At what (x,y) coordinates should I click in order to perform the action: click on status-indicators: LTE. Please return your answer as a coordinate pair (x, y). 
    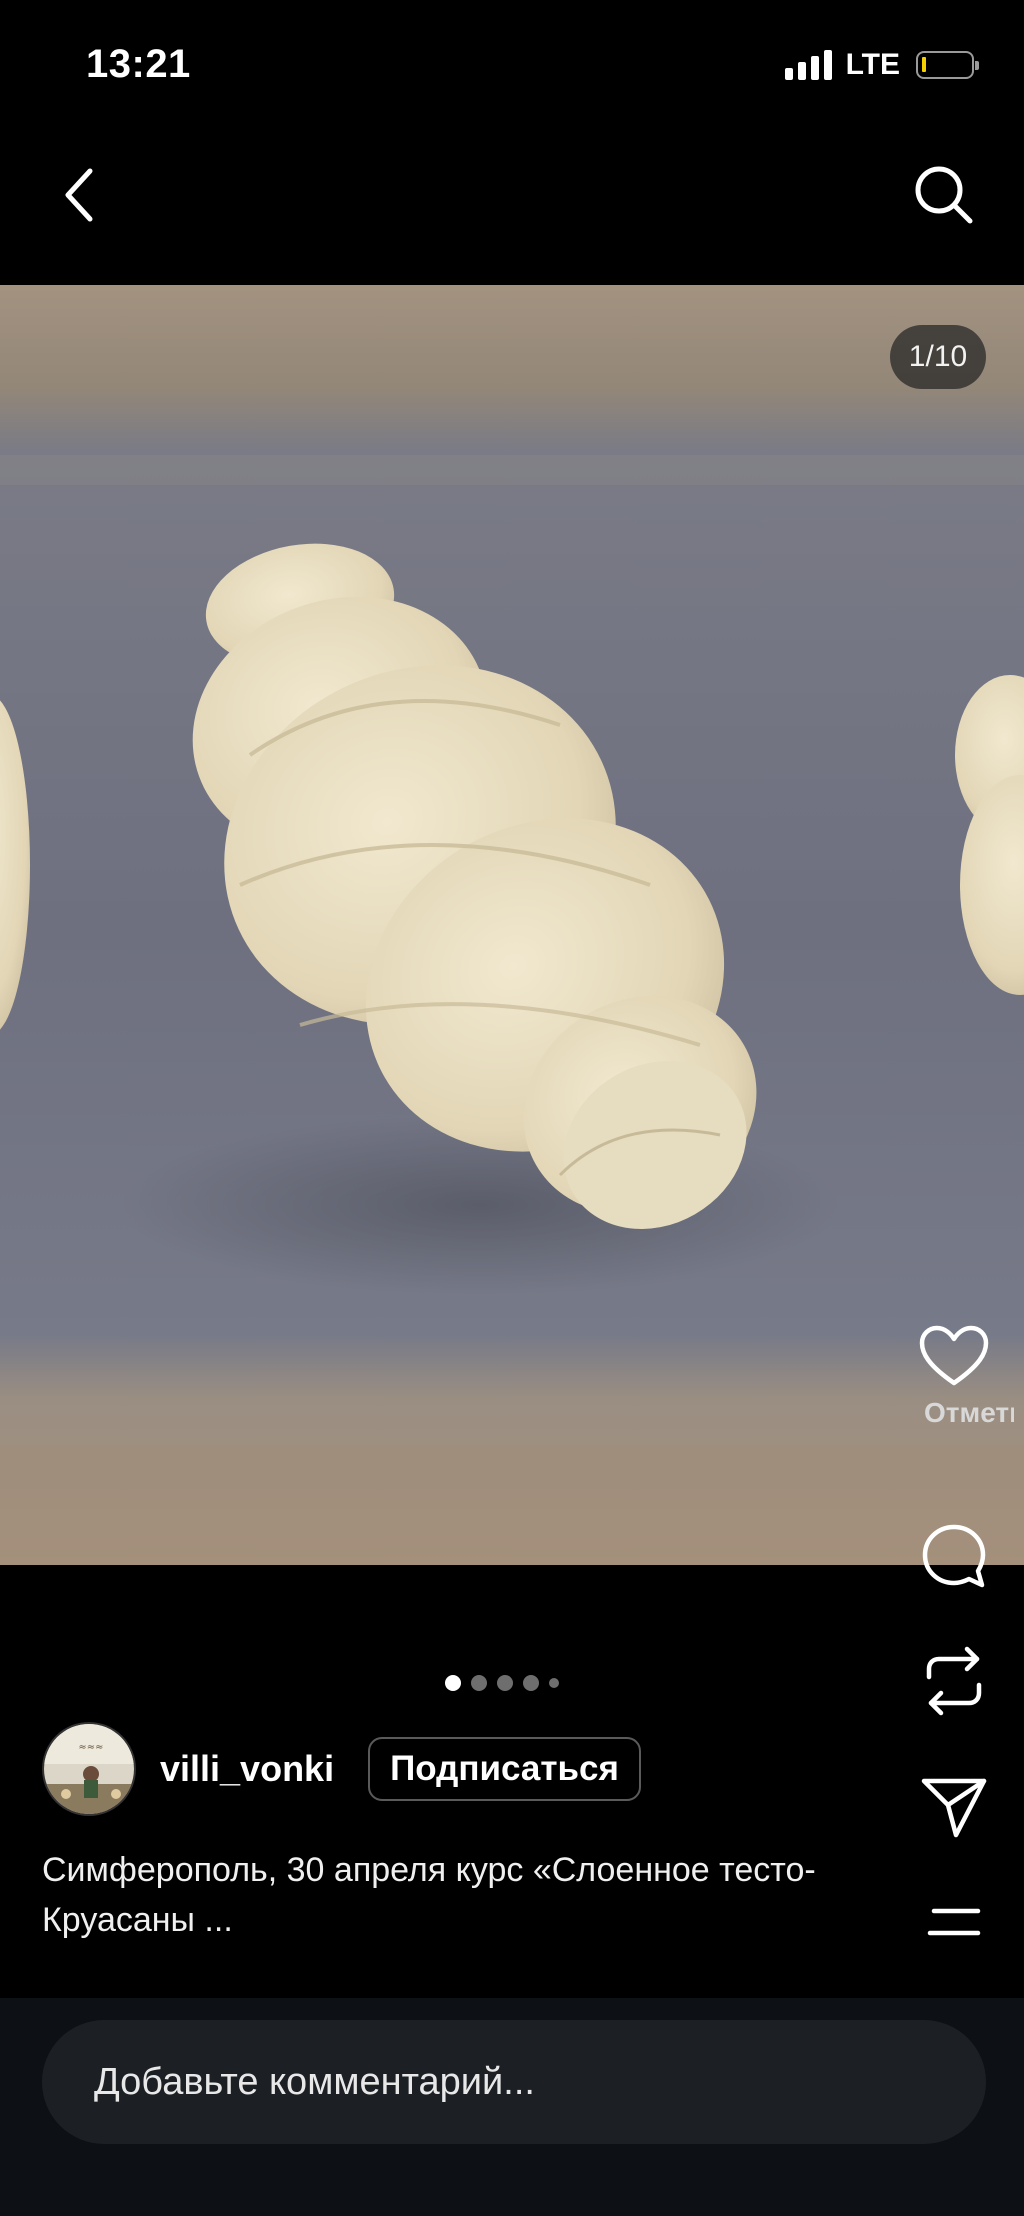
    Looking at the image, I should click on (881, 65).